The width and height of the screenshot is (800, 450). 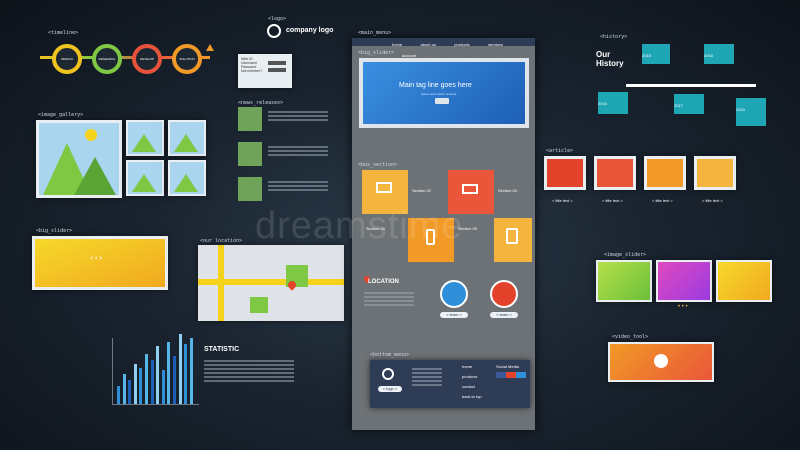 What do you see at coordinates (507, 366) in the screenshot?
I see `social-media-title: Social Media` at bounding box center [507, 366].